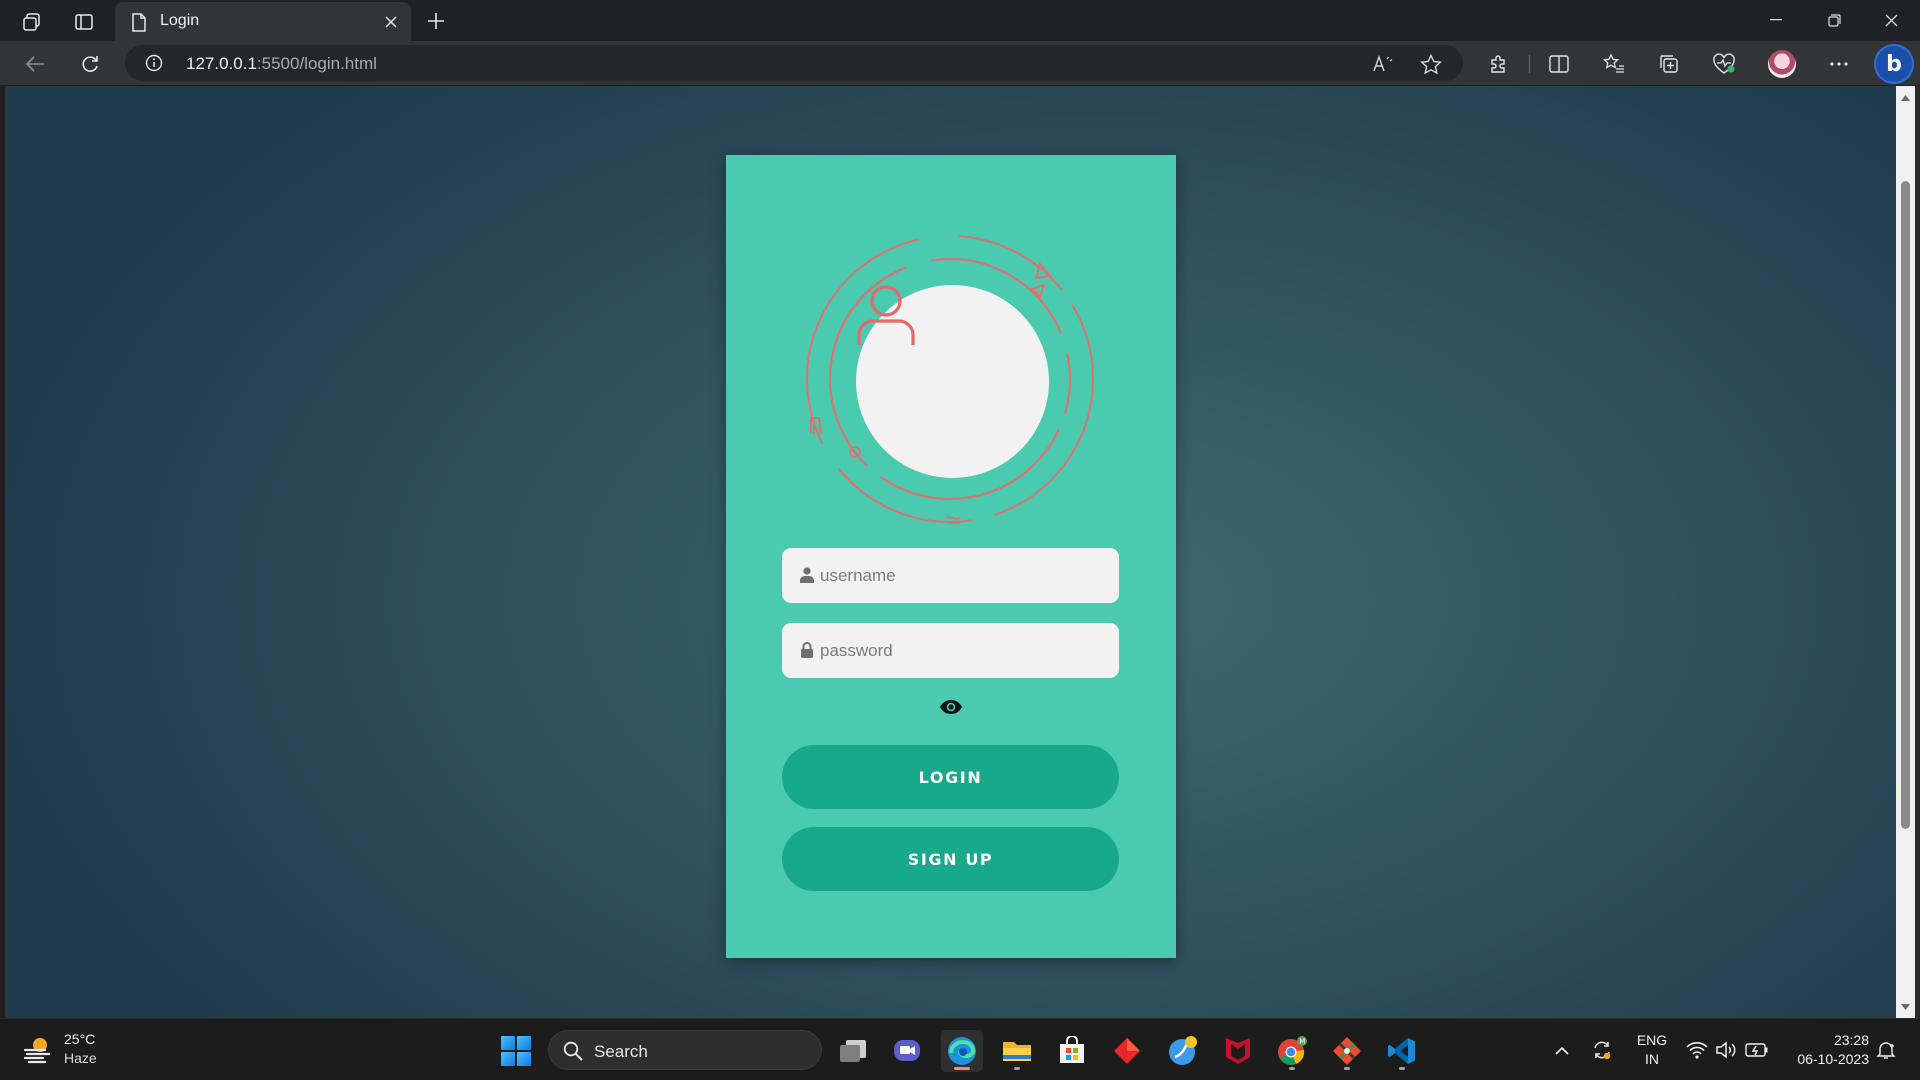  I want to click on username-field, so click(950, 575).